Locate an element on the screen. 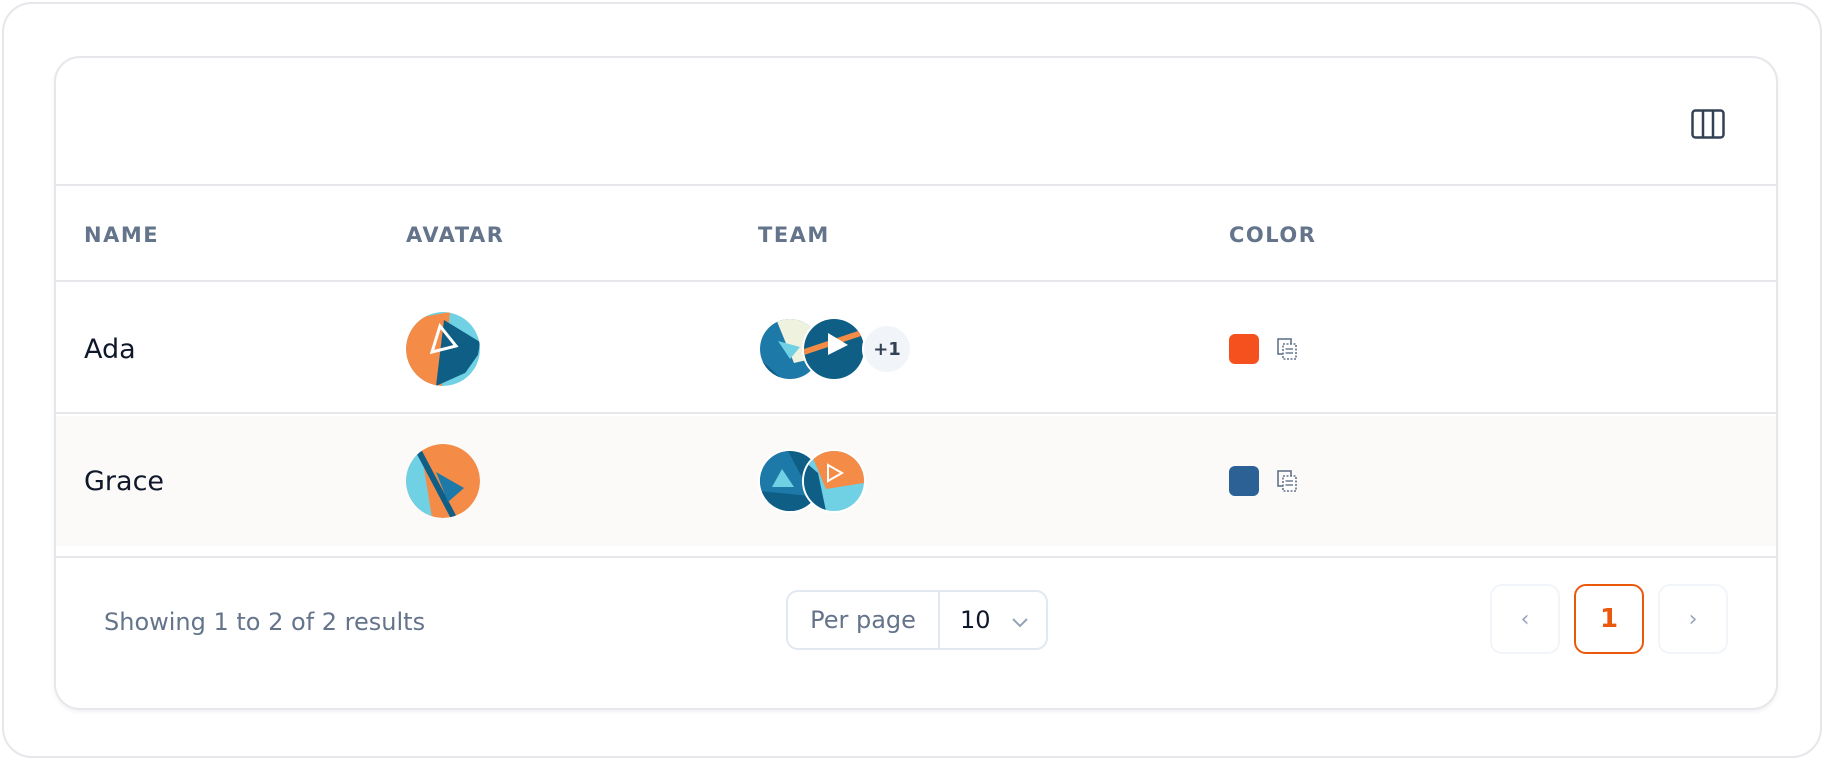 This screenshot has height=760, width=1824. color-cell: #F4511E is located at coordinates (1264, 349).